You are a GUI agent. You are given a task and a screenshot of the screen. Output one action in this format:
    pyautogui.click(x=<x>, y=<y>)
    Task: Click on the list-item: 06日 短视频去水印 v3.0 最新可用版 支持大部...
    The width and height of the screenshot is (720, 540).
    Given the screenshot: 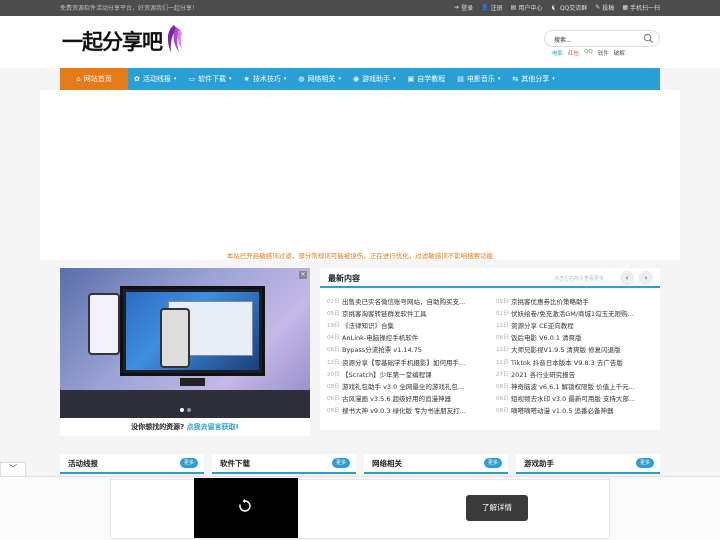 What is the action you would take?
    pyautogui.click(x=578, y=398)
    